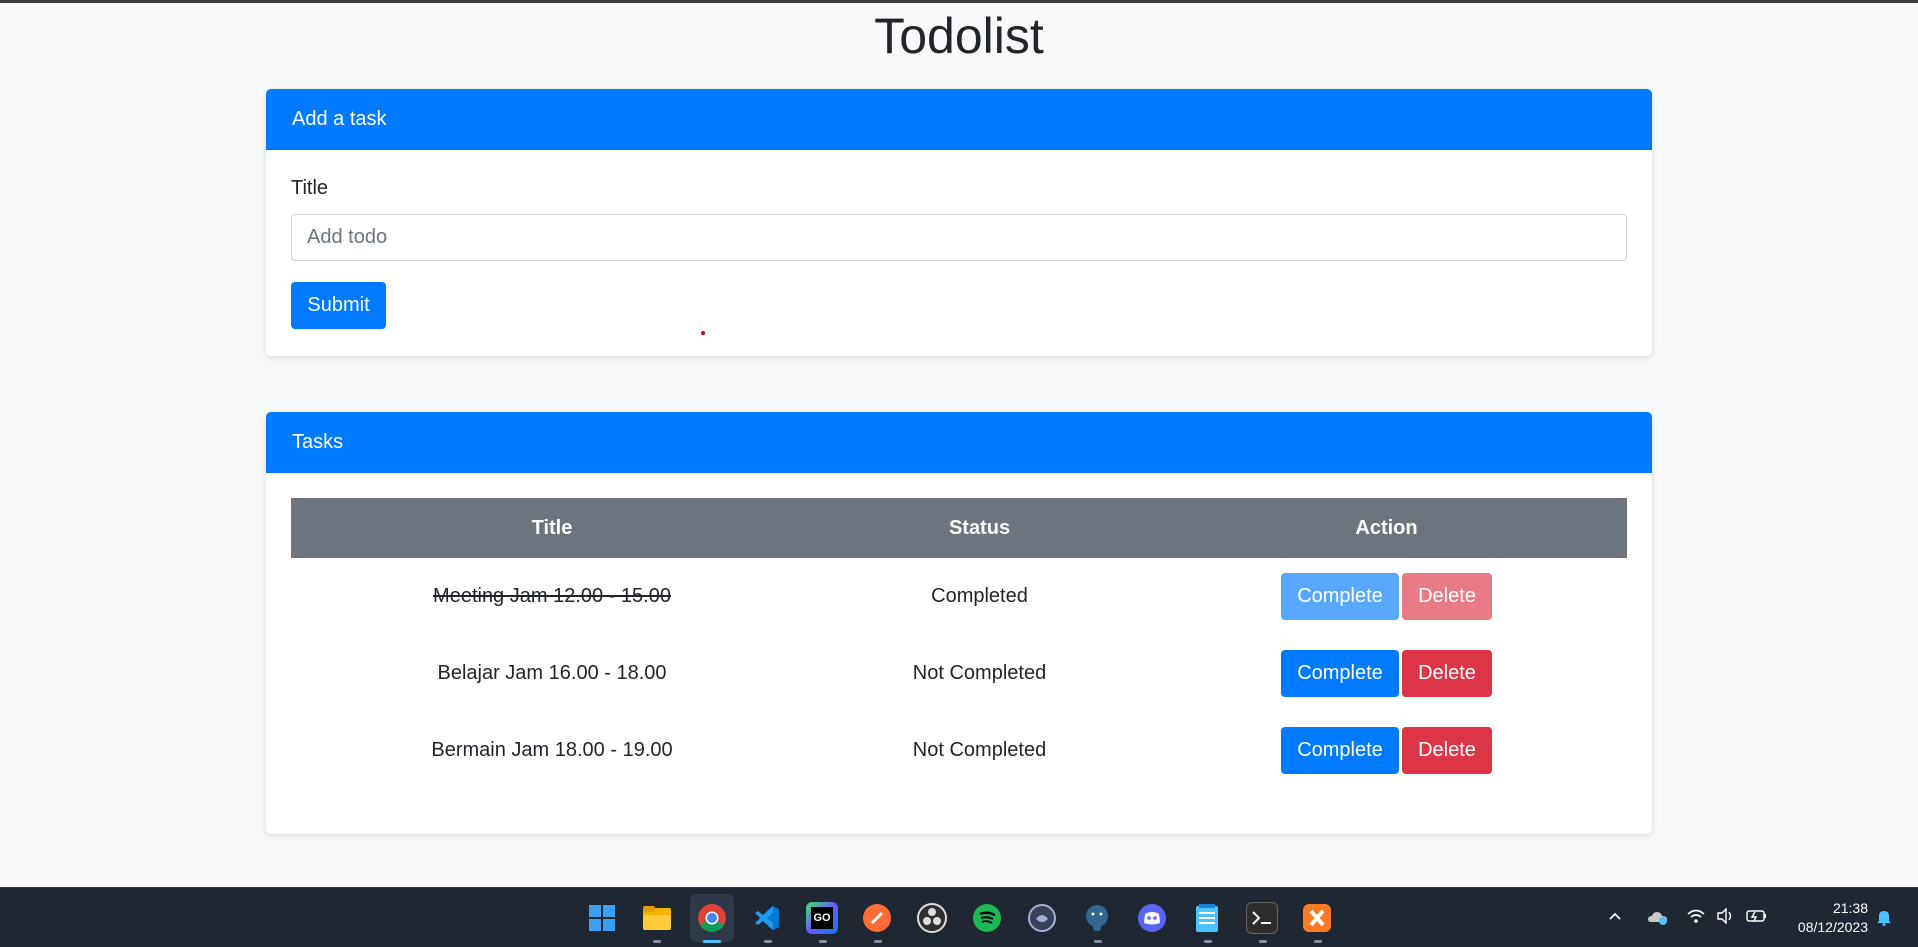  Describe the element at coordinates (1386, 528) in the screenshot. I see `column-header-action: Action` at that location.